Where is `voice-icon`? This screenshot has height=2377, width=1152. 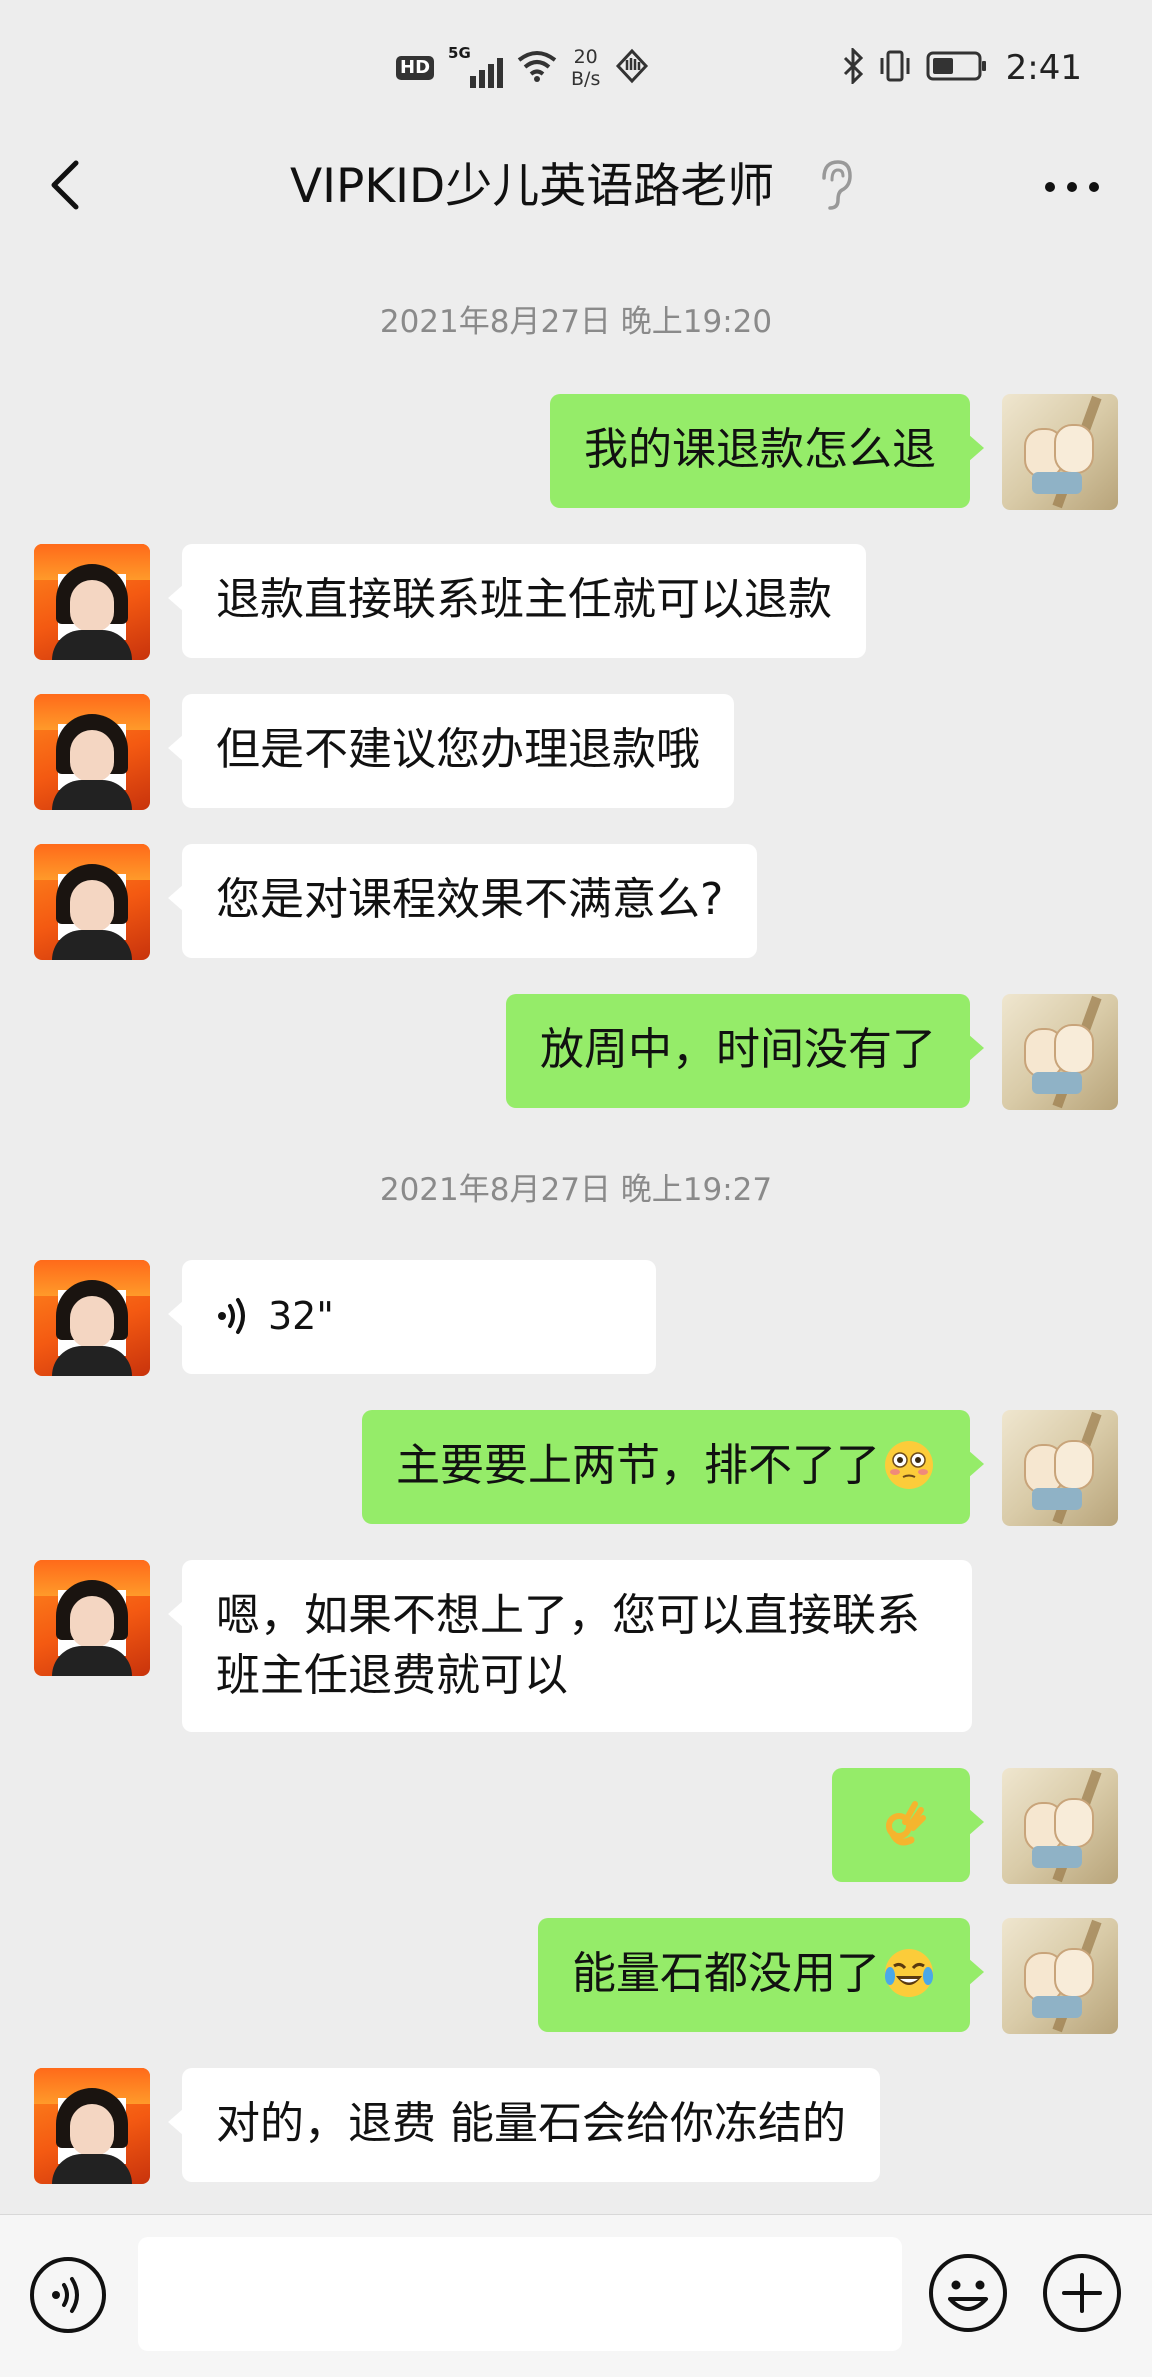 voice-icon is located at coordinates (68, 2295).